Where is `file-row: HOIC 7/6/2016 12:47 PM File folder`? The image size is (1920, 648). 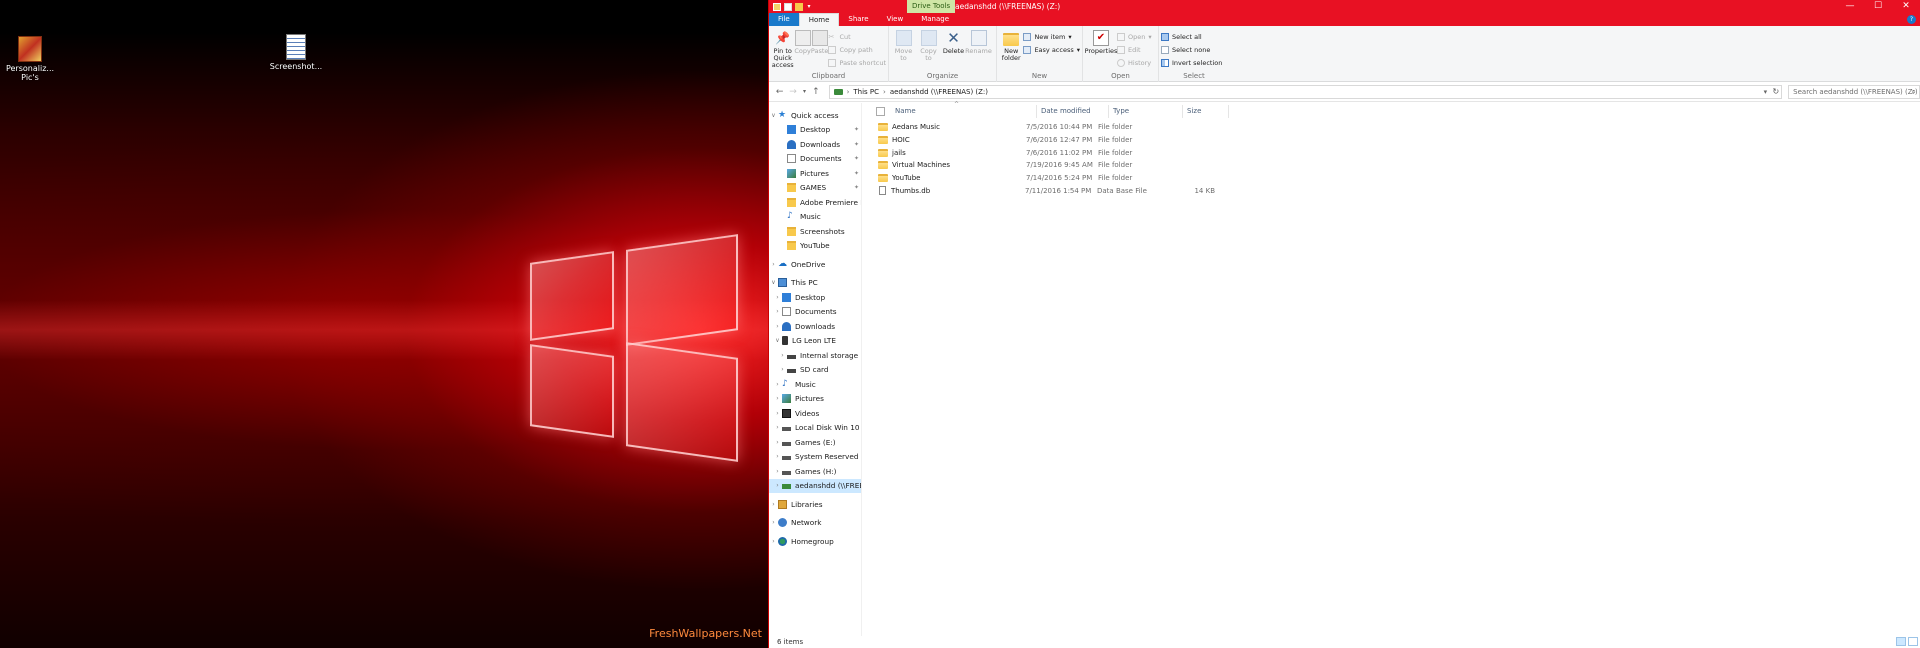 file-row: HOIC 7/6/2016 12:47 PM File folder is located at coordinates (1398, 140).